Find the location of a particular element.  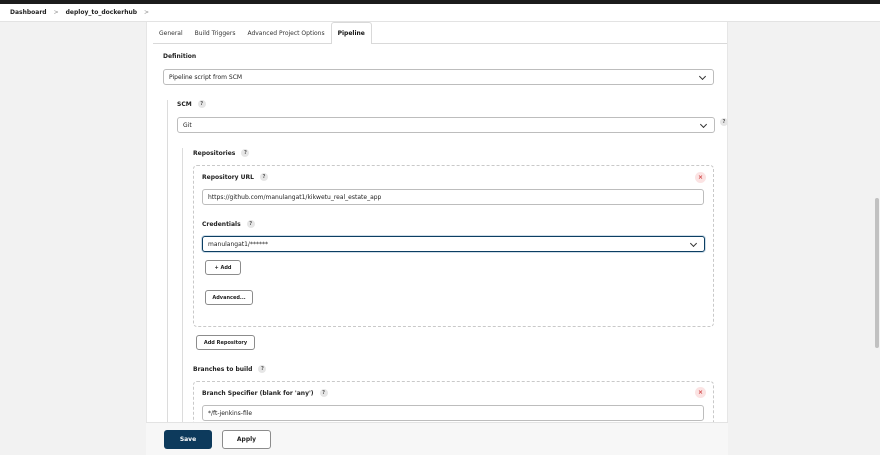

scm-select: Git is located at coordinates (446, 125).